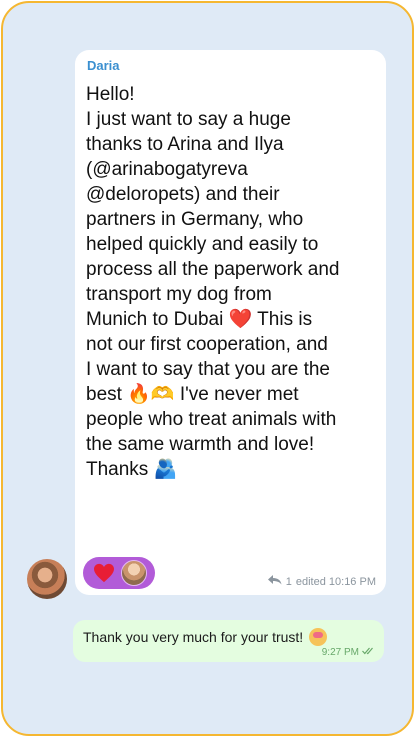  Describe the element at coordinates (103, 65) in the screenshot. I see `sender-name: Daria` at that location.